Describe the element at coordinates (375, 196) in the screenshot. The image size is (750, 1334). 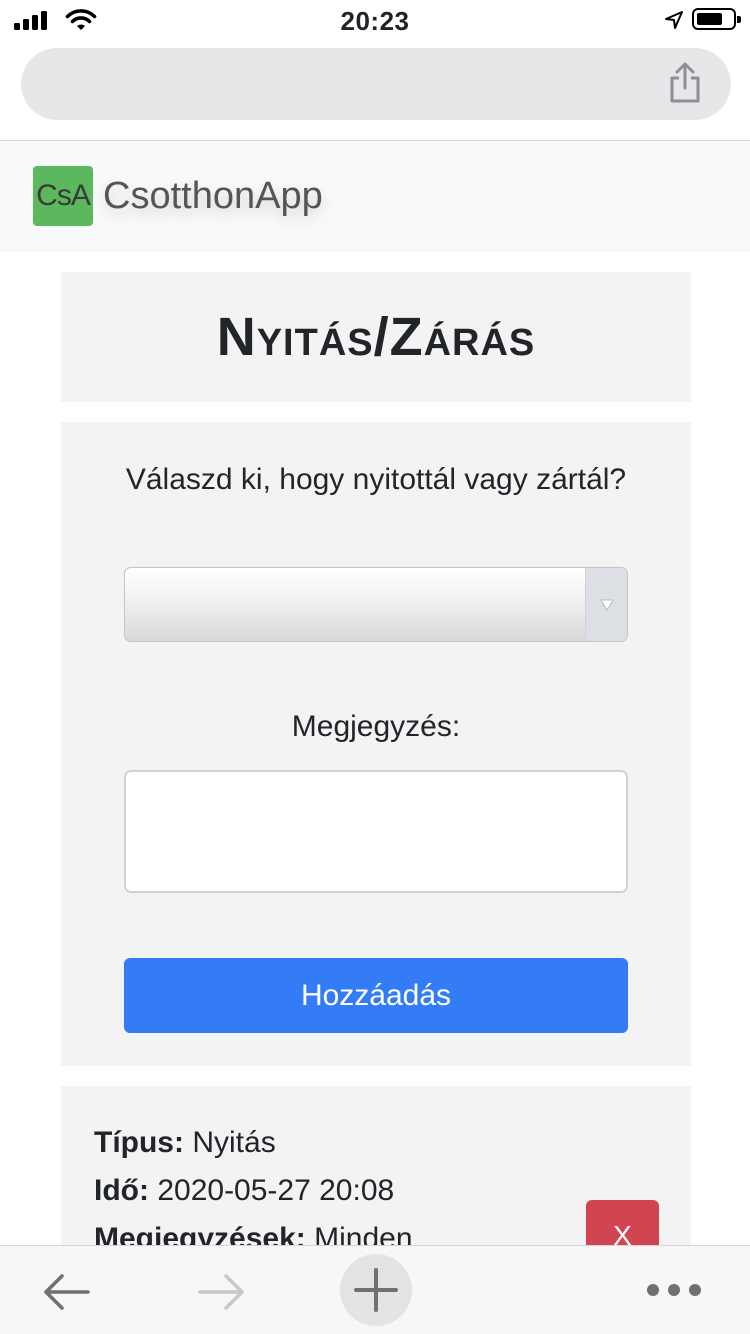
I see `app-navbar: CsA CsotthonApp` at that location.